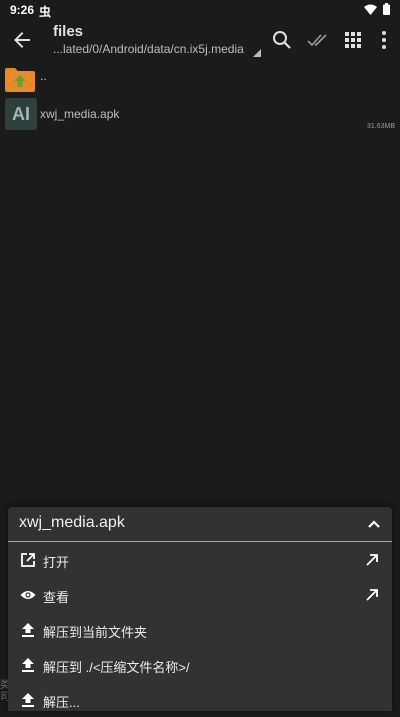 The height and width of the screenshot is (717, 400). What do you see at coordinates (380, 126) in the screenshot?
I see `file-size: 31.63MB` at bounding box center [380, 126].